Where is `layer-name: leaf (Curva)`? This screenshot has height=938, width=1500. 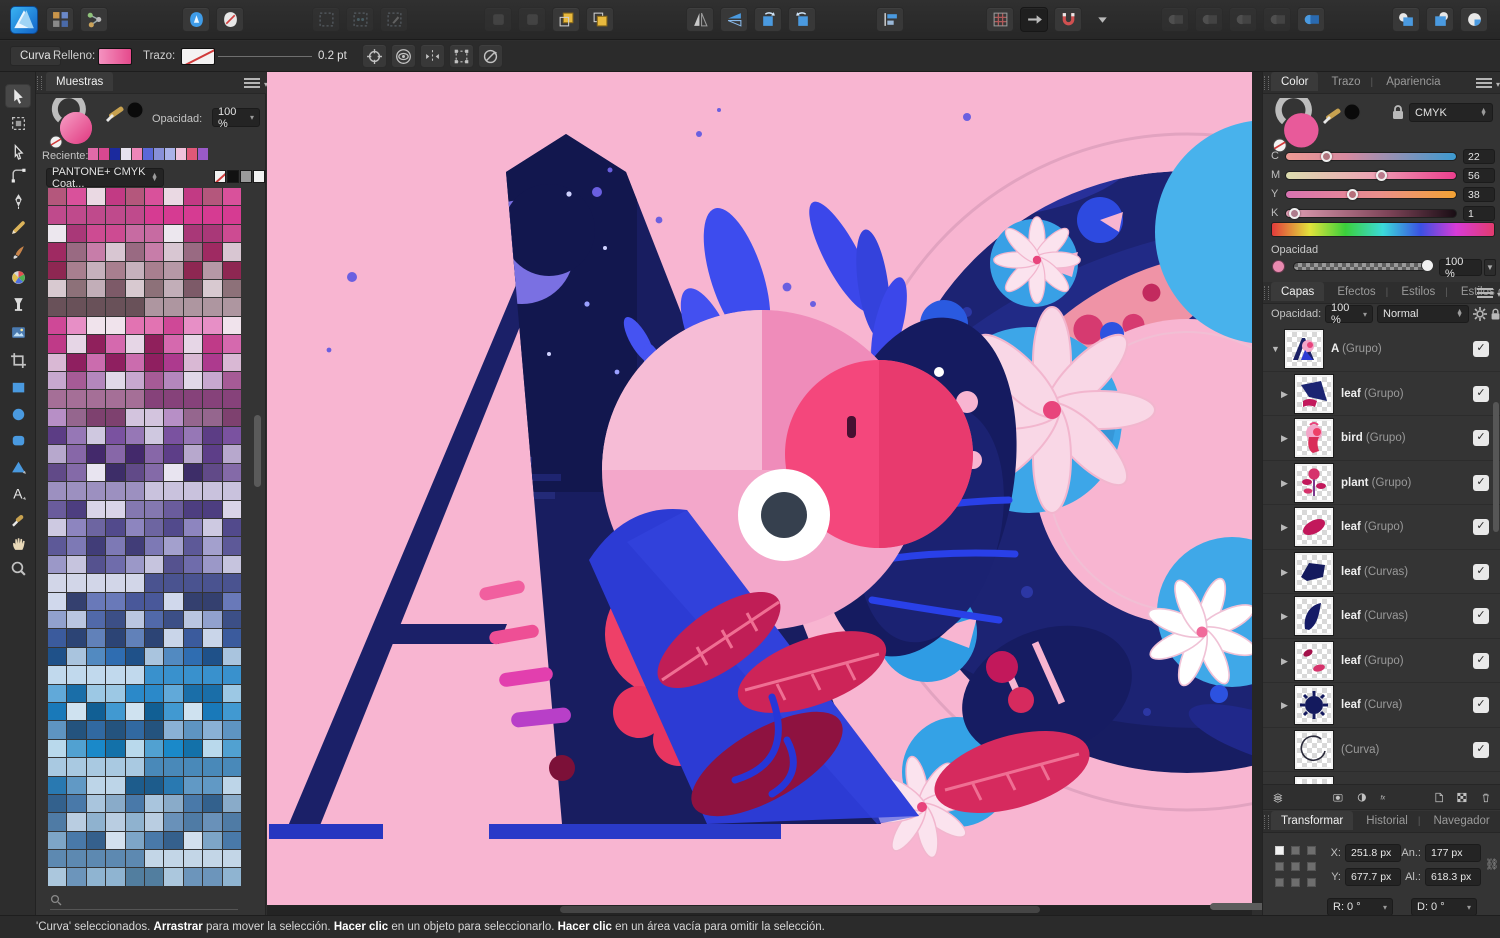
layer-name: leaf (Curva) is located at coordinates (1371, 705).